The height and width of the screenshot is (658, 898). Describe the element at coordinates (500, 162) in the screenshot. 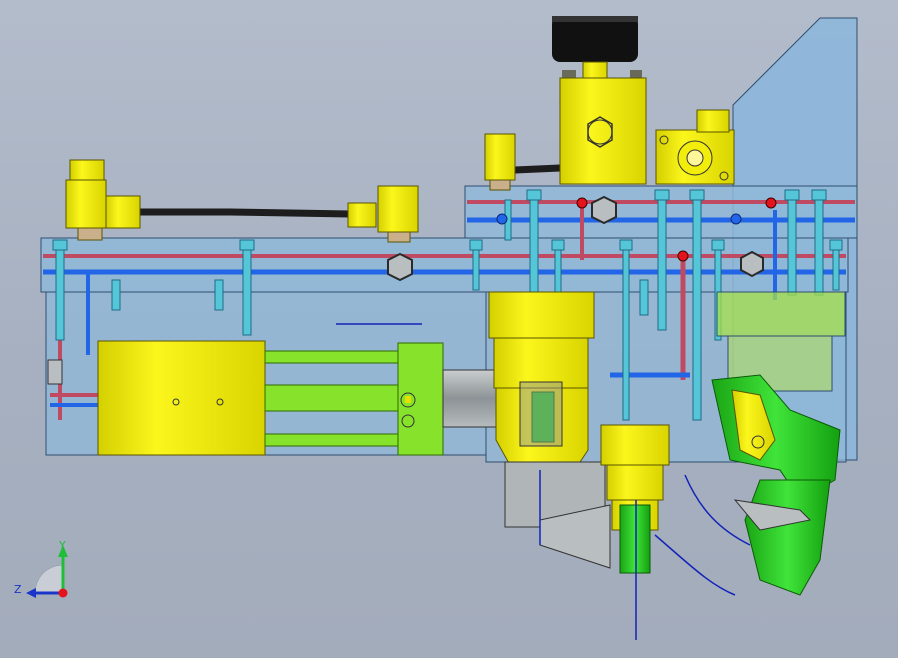

I see `upper-fitting` at that location.